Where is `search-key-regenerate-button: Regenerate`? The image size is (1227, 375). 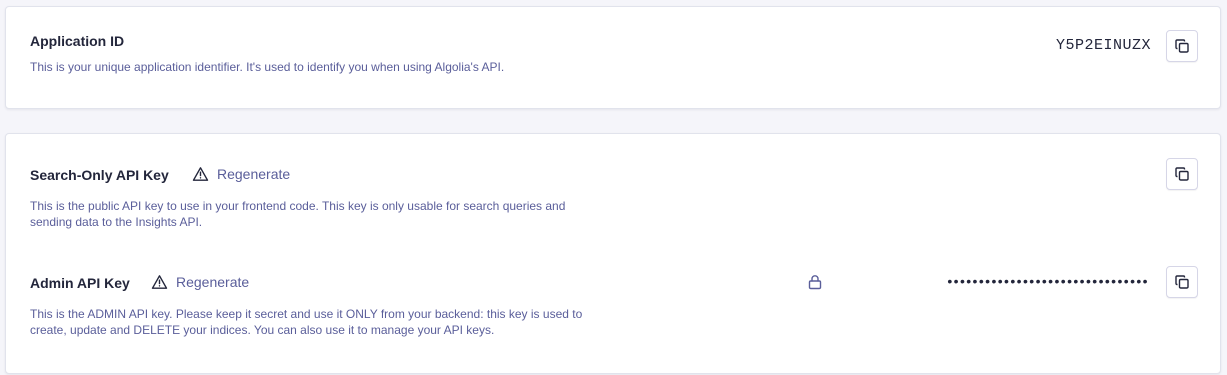 search-key-regenerate-button: Regenerate is located at coordinates (241, 174).